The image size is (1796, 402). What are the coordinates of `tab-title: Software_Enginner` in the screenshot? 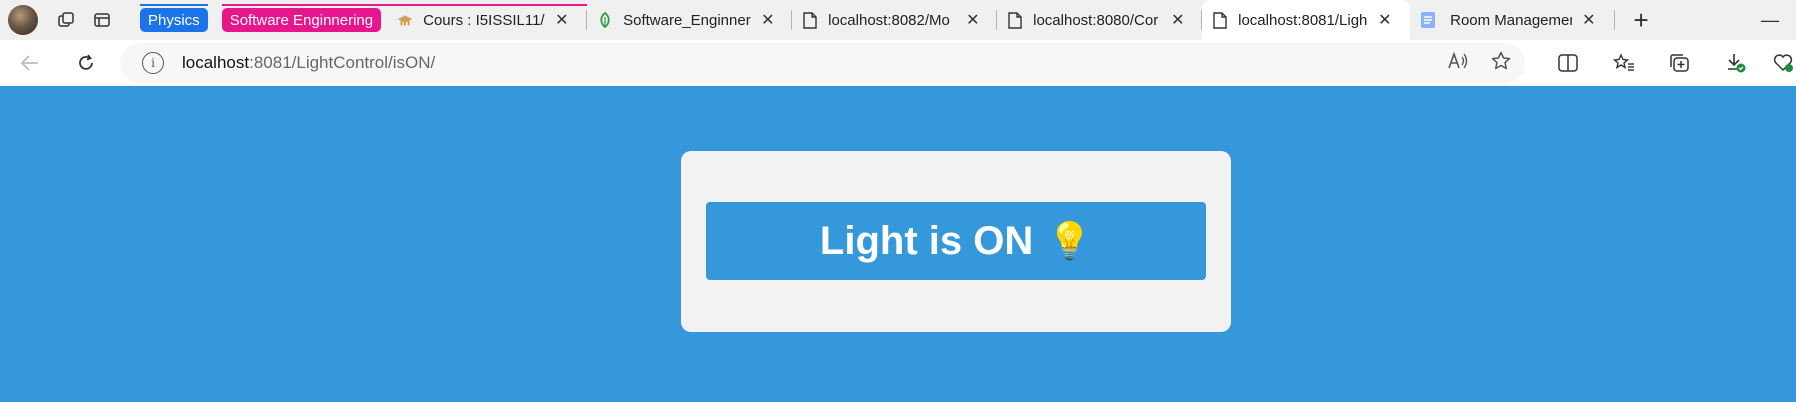 It's located at (687, 20).